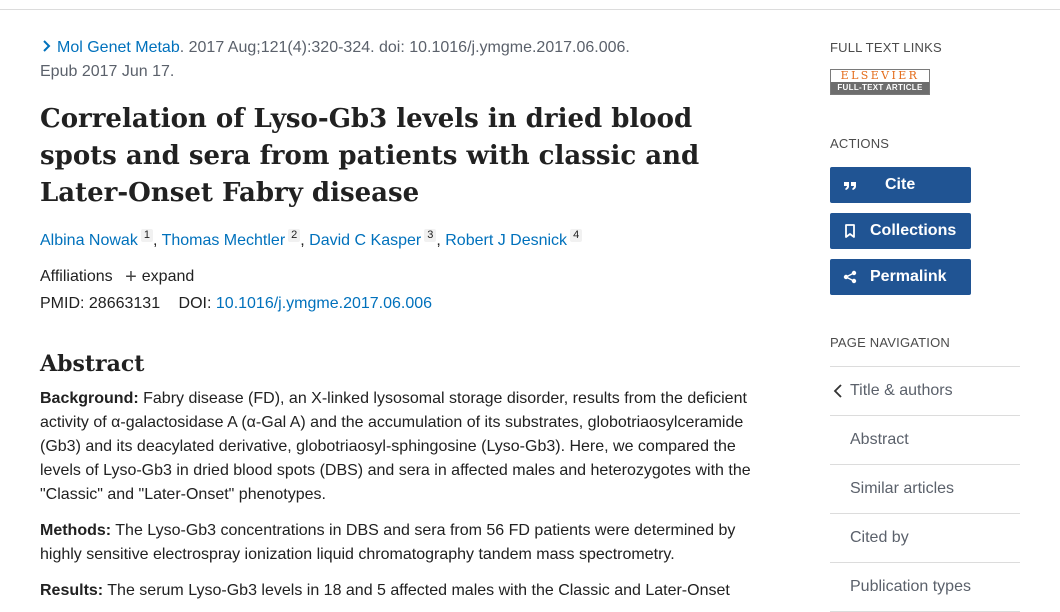 The width and height of the screenshot is (1060, 612). Describe the element at coordinates (530, 5) in the screenshot. I see `top-border` at that location.